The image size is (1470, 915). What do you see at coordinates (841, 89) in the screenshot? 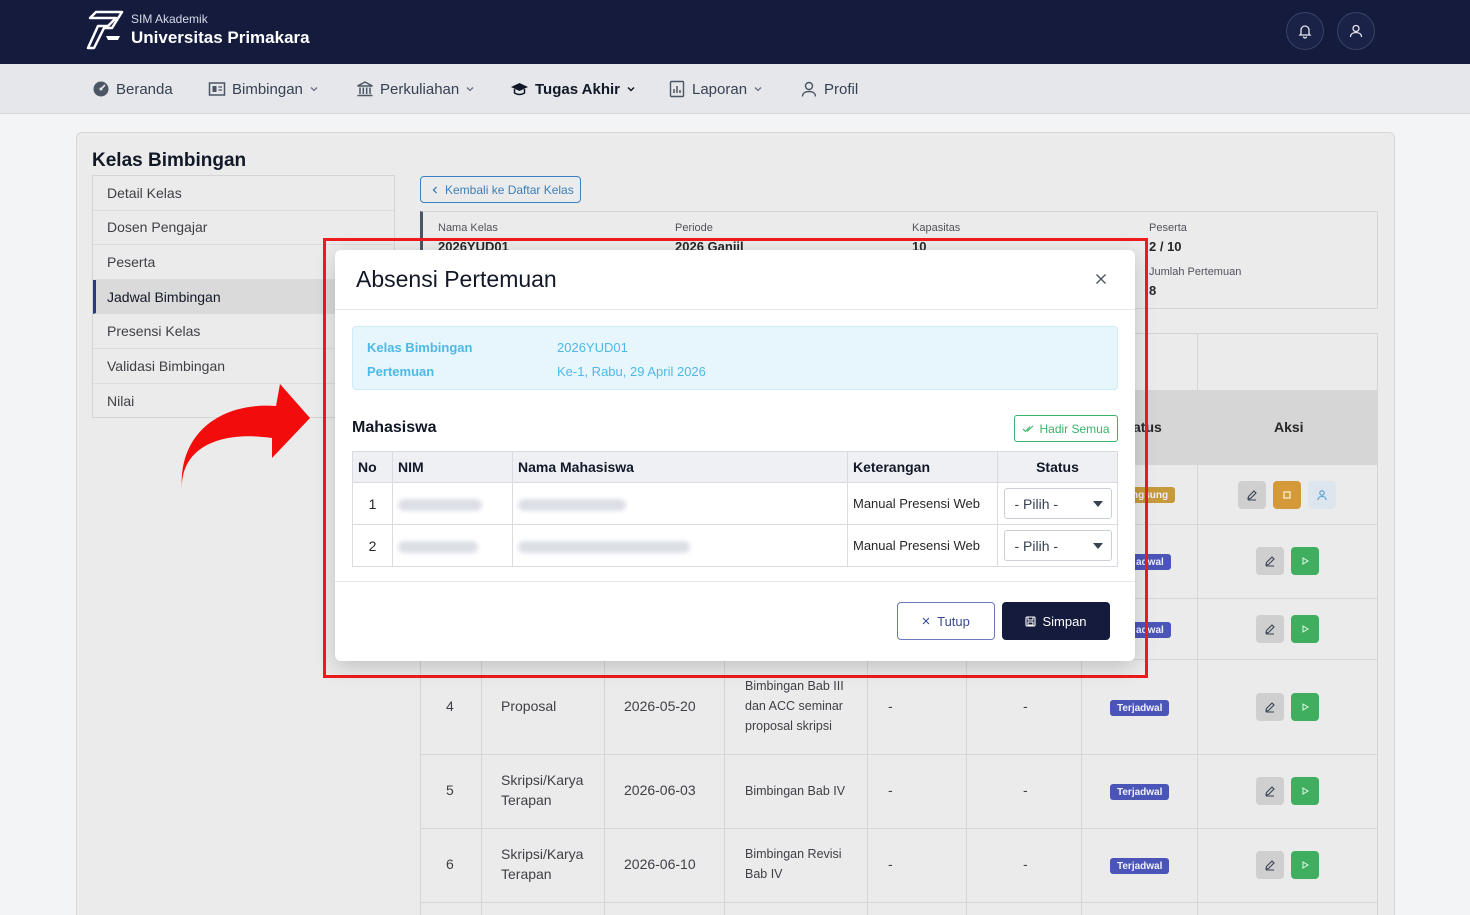
I see `nav-label: Profil` at bounding box center [841, 89].